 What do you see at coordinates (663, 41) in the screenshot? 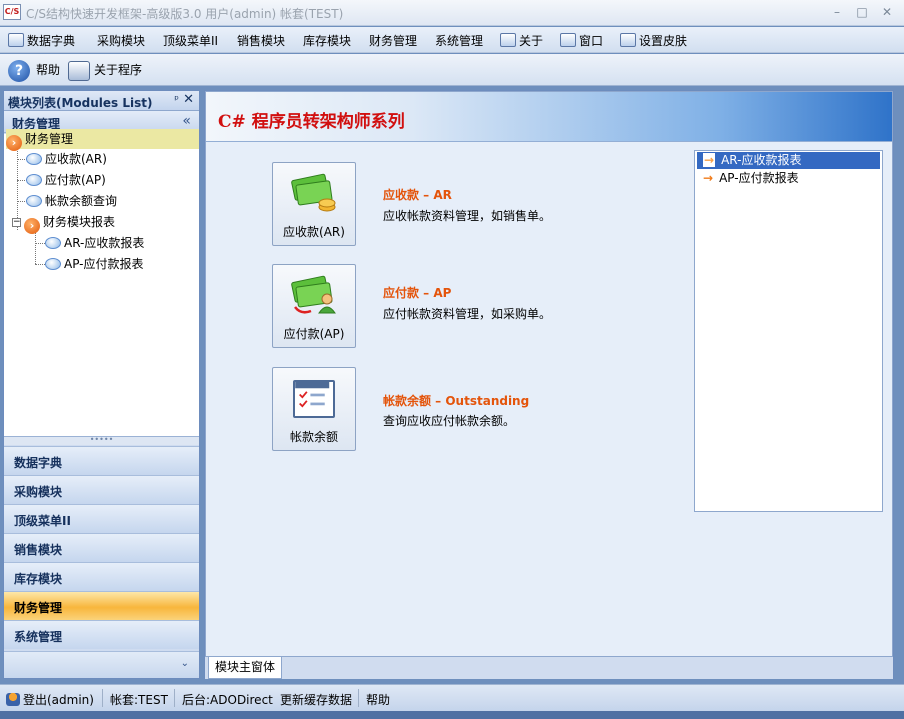
I see `menu-label: 设置皮肤` at bounding box center [663, 41].